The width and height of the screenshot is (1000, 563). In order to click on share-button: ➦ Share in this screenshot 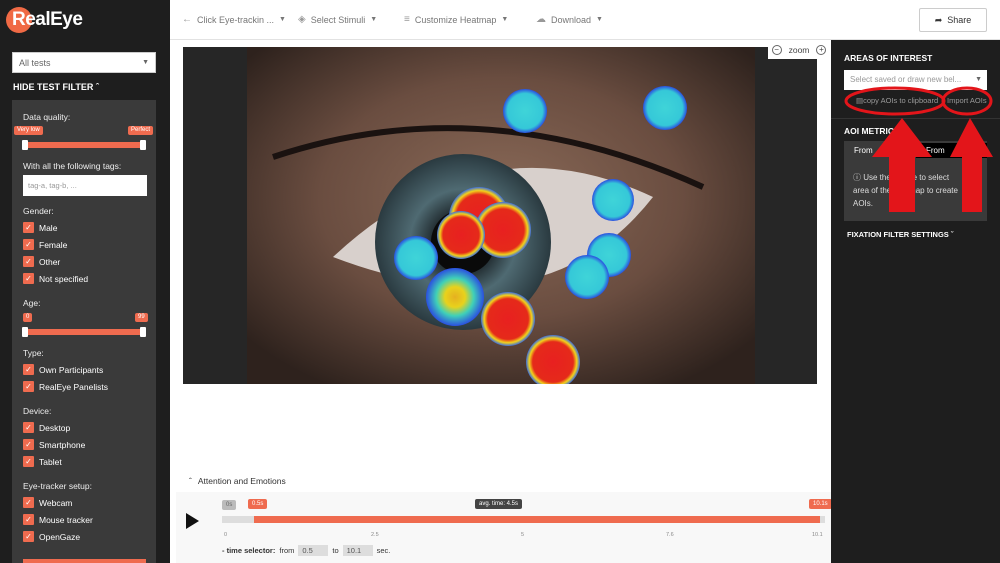, I will do `click(953, 20)`.